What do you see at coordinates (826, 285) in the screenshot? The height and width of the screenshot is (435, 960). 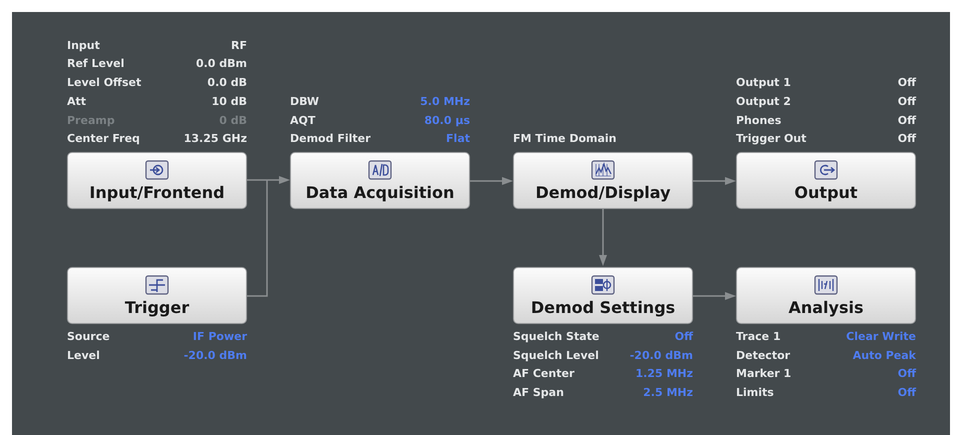 I see `function-icon` at bounding box center [826, 285].